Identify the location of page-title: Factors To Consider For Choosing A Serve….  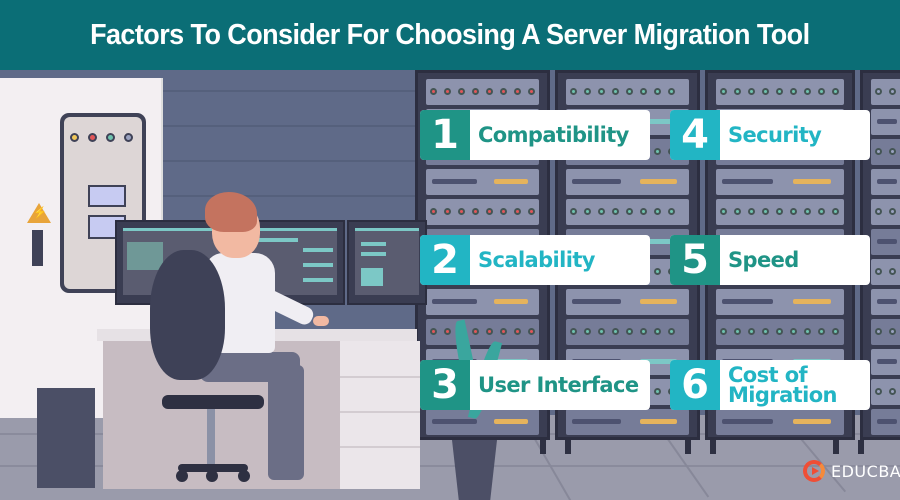
(450, 34).